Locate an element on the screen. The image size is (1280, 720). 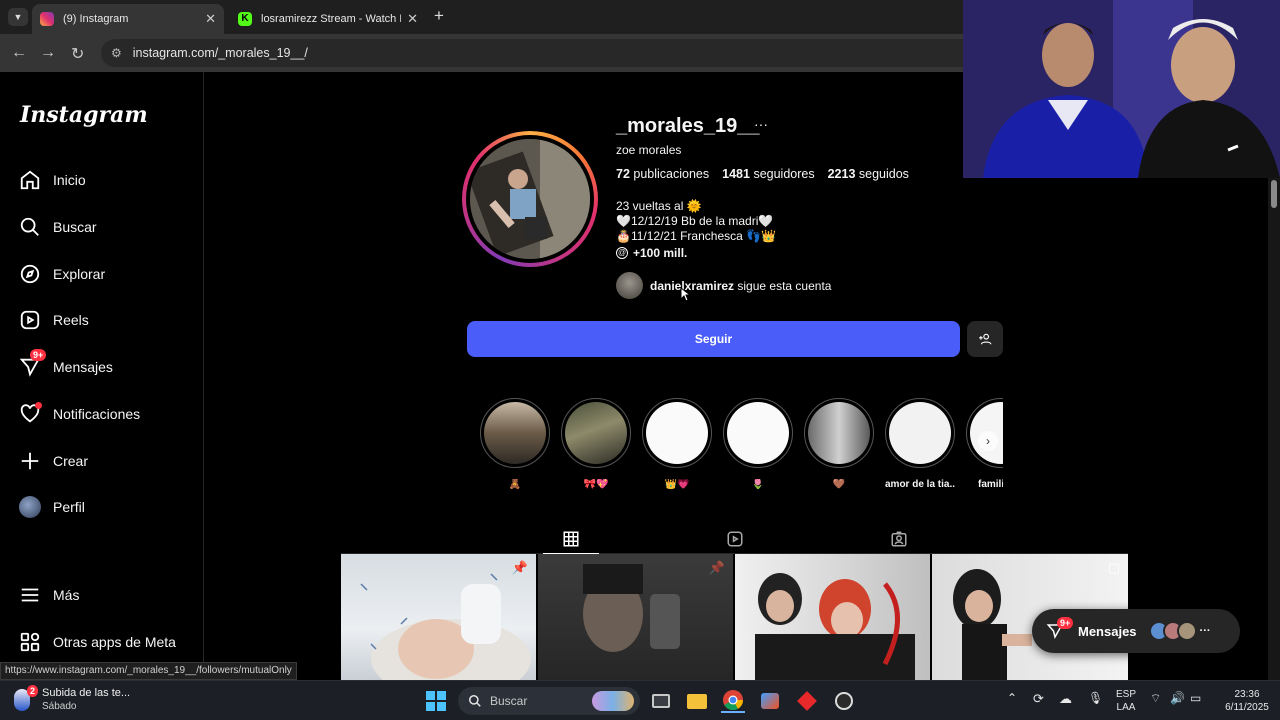
highlight-item: 🎀💖 is located at coordinates (596, 444).